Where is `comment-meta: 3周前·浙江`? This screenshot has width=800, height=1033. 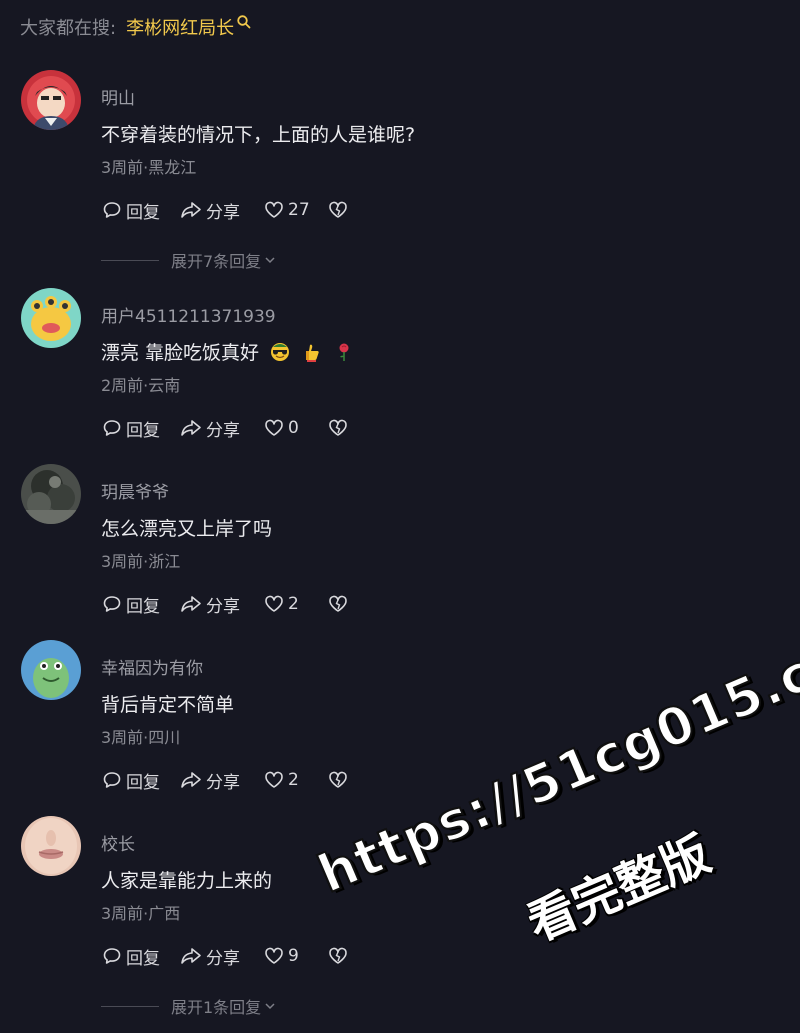 comment-meta: 3周前·浙江 is located at coordinates (141, 561).